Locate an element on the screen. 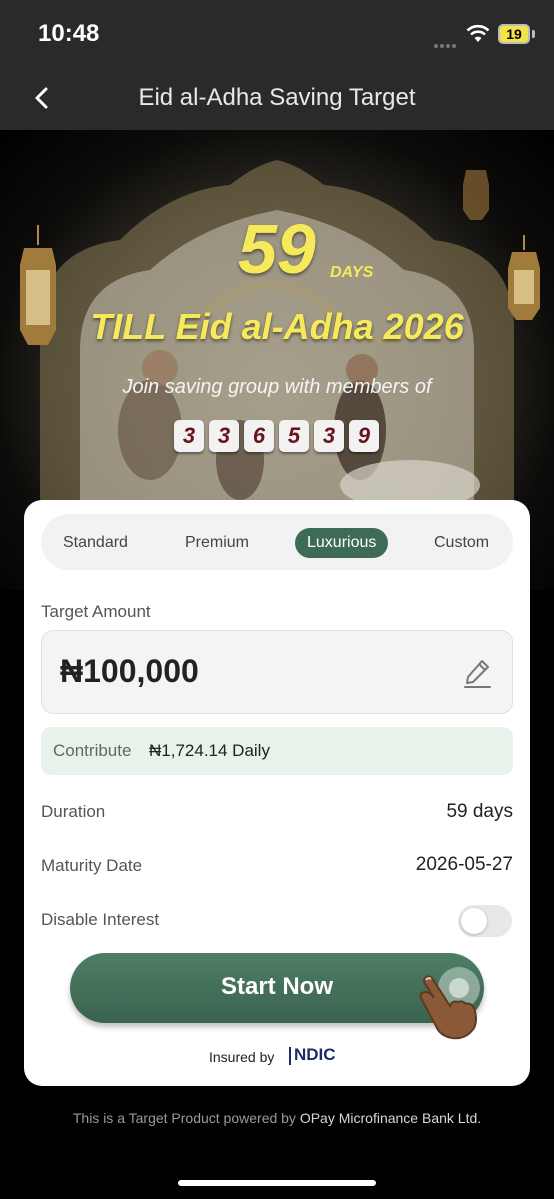 This screenshot has height=1199, width=554. pointing-hand-icon is located at coordinates (448, 1007).